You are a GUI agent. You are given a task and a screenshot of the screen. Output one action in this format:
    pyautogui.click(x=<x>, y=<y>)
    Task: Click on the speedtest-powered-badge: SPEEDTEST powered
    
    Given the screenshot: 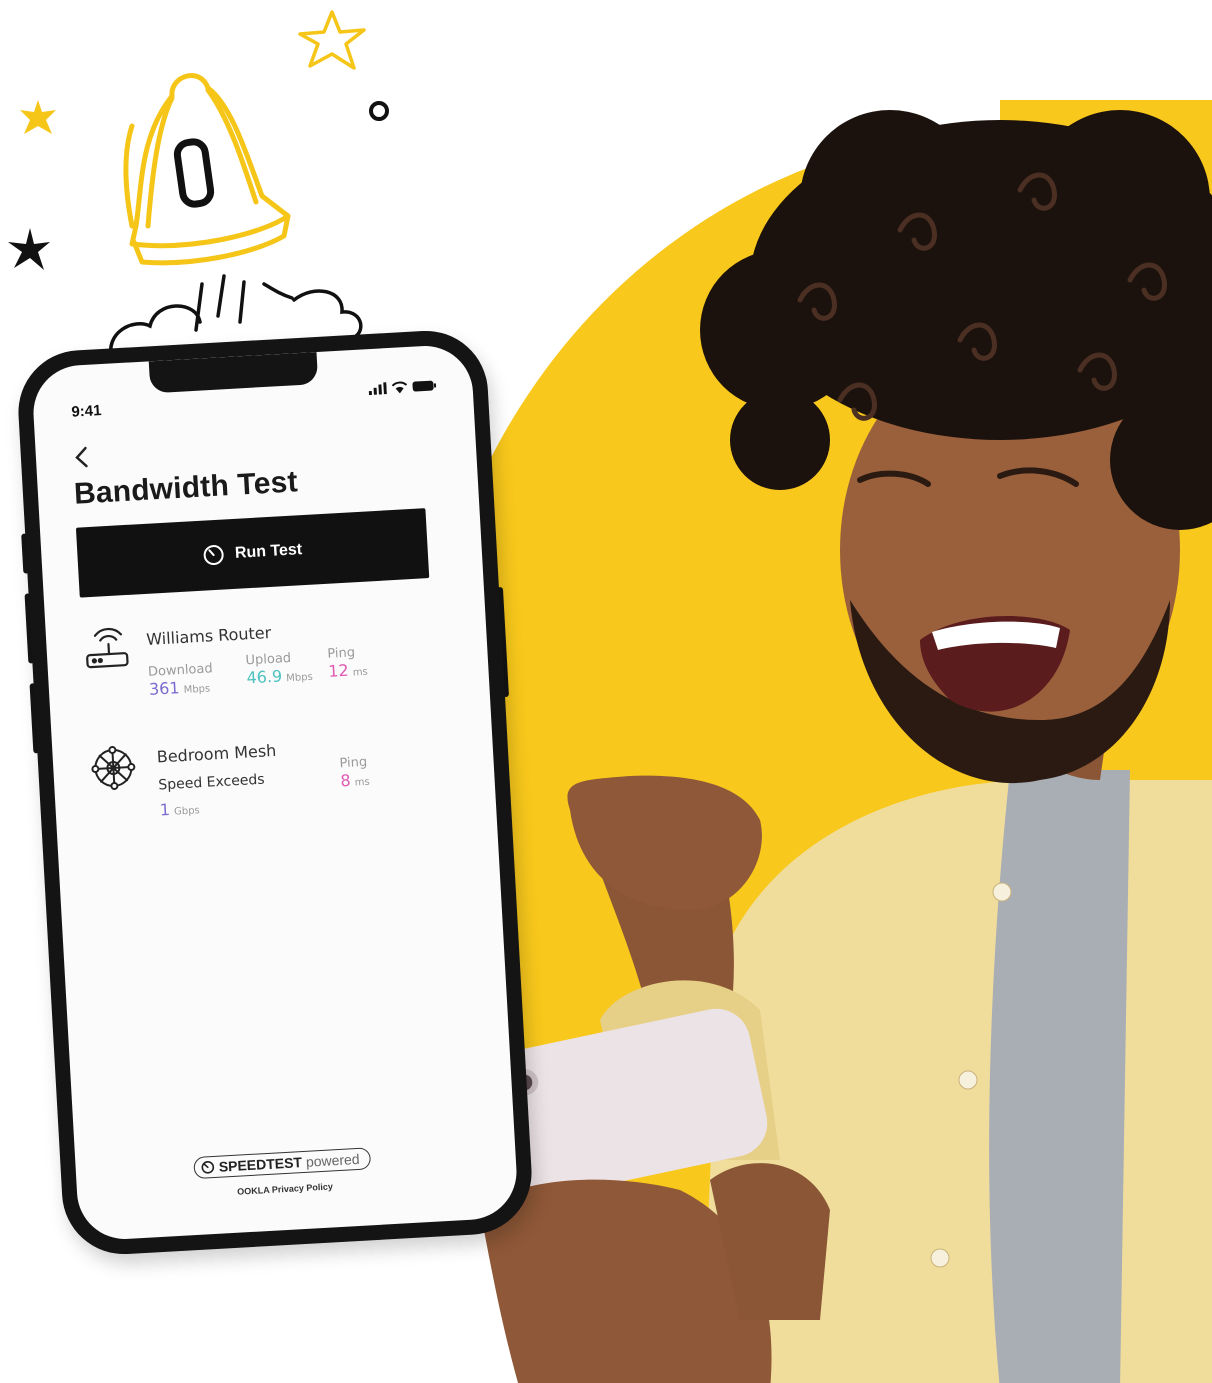 What is the action you would take?
    pyautogui.click(x=282, y=1163)
    